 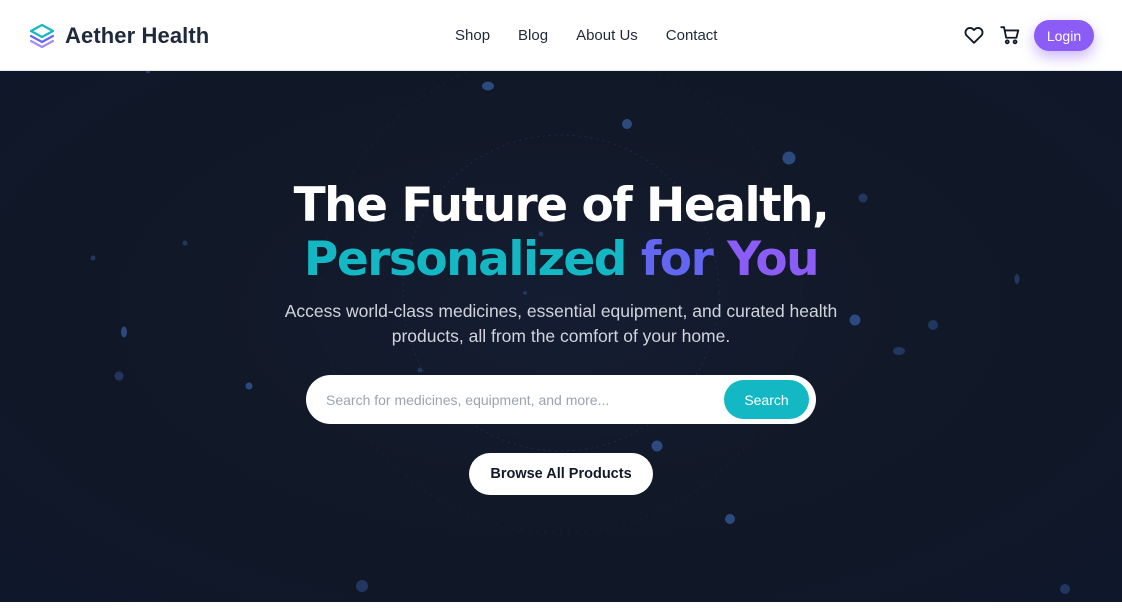 I want to click on nav-link-blog: Blog, so click(x=533, y=36).